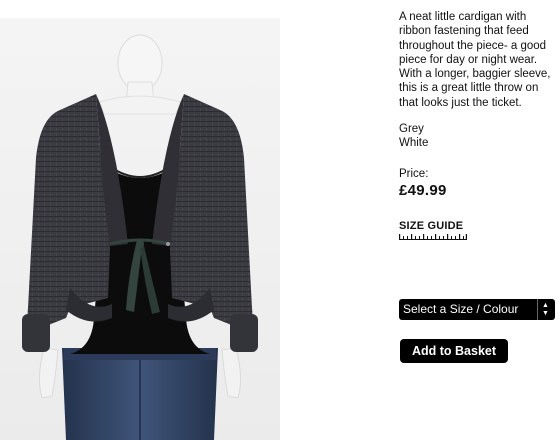  Describe the element at coordinates (545, 305) in the screenshot. I see `arrow-up-icon: ▲` at that location.